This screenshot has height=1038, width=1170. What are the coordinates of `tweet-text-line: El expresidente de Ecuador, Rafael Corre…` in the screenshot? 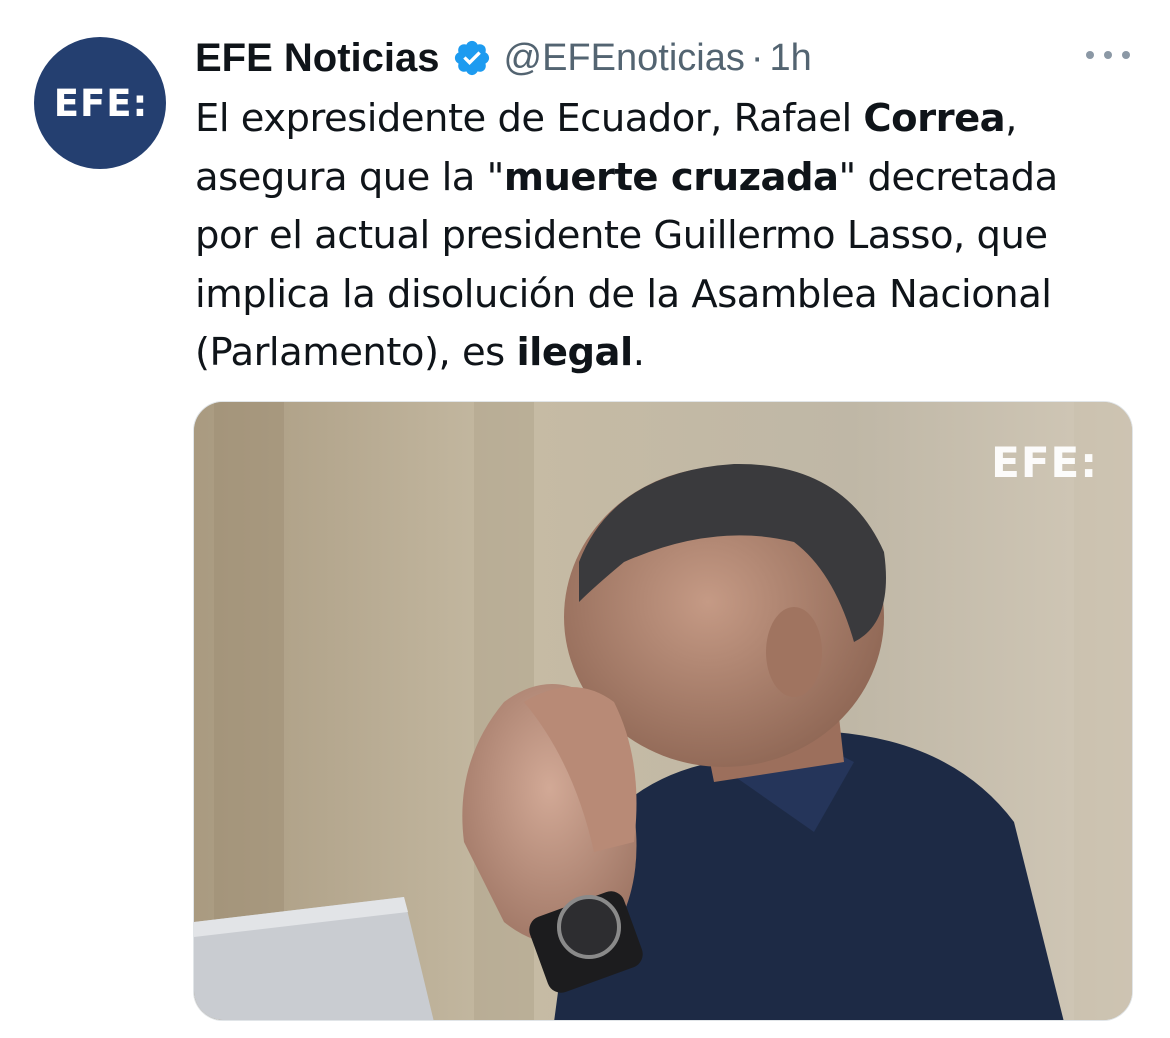 It's located at (662, 119).